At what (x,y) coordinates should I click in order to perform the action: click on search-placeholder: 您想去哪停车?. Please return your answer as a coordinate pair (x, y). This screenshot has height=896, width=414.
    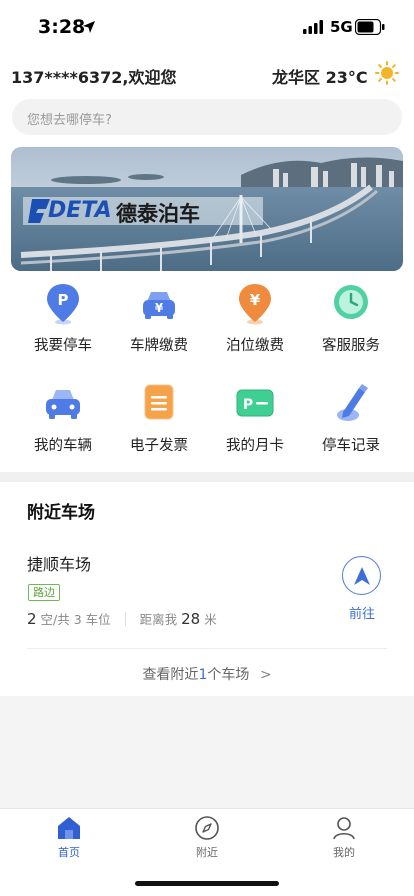
    Looking at the image, I should click on (69, 120).